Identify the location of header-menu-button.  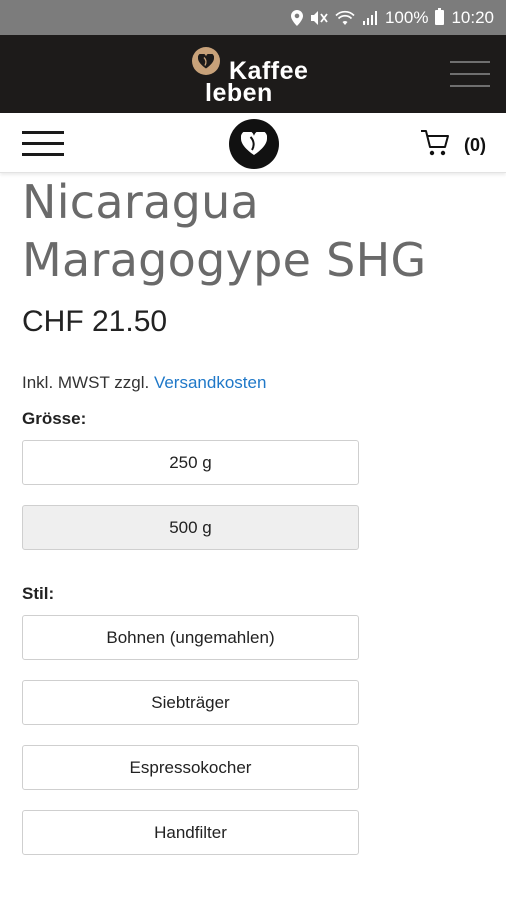
(470, 75).